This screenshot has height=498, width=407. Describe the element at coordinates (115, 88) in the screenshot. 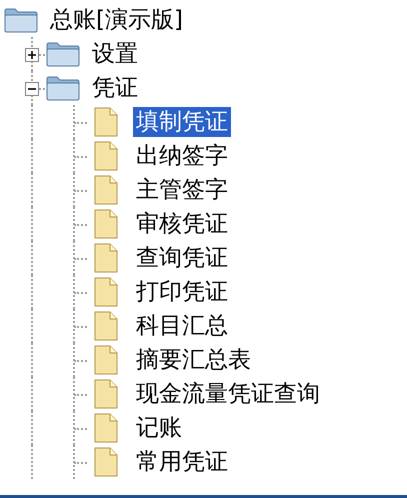

I see `tree-item: 凭证` at that location.